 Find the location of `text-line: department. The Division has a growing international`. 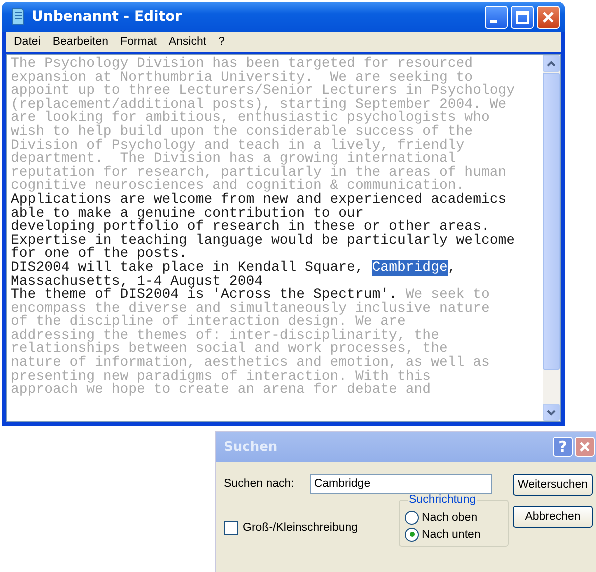

text-line: department. The Division has a growing international is located at coordinates (233, 159).